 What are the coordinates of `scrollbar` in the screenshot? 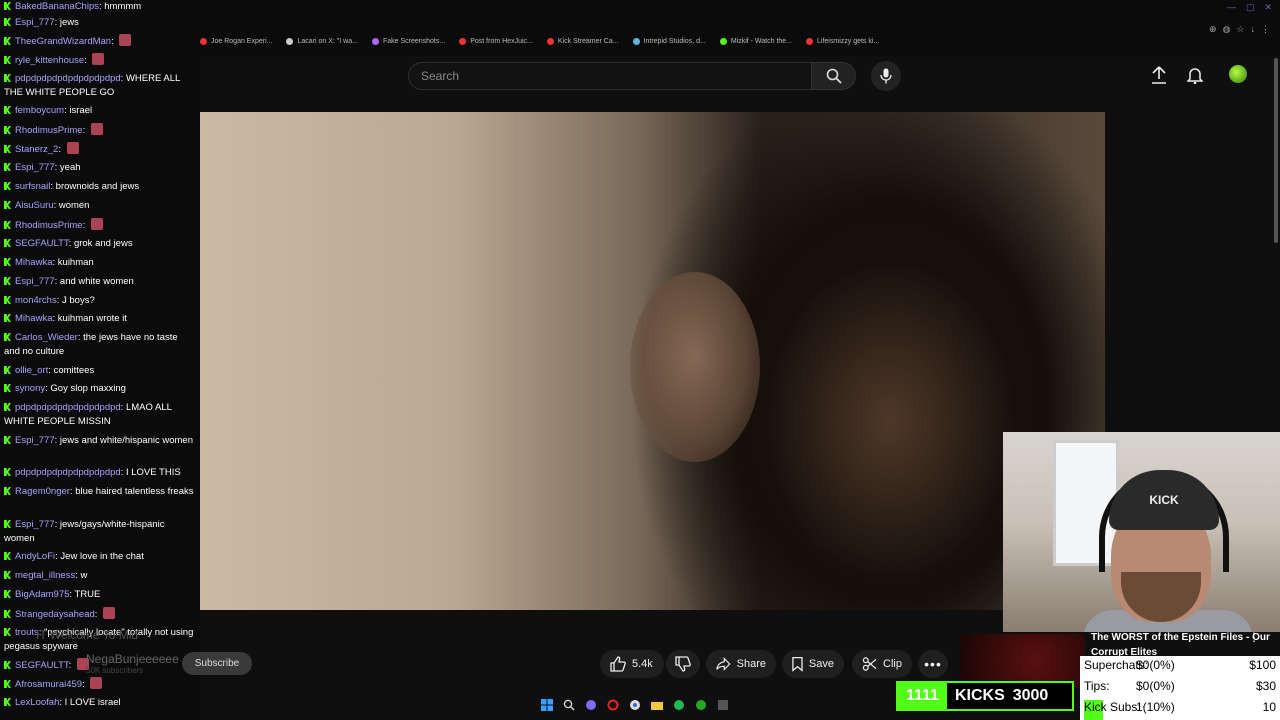 It's located at (1276, 150).